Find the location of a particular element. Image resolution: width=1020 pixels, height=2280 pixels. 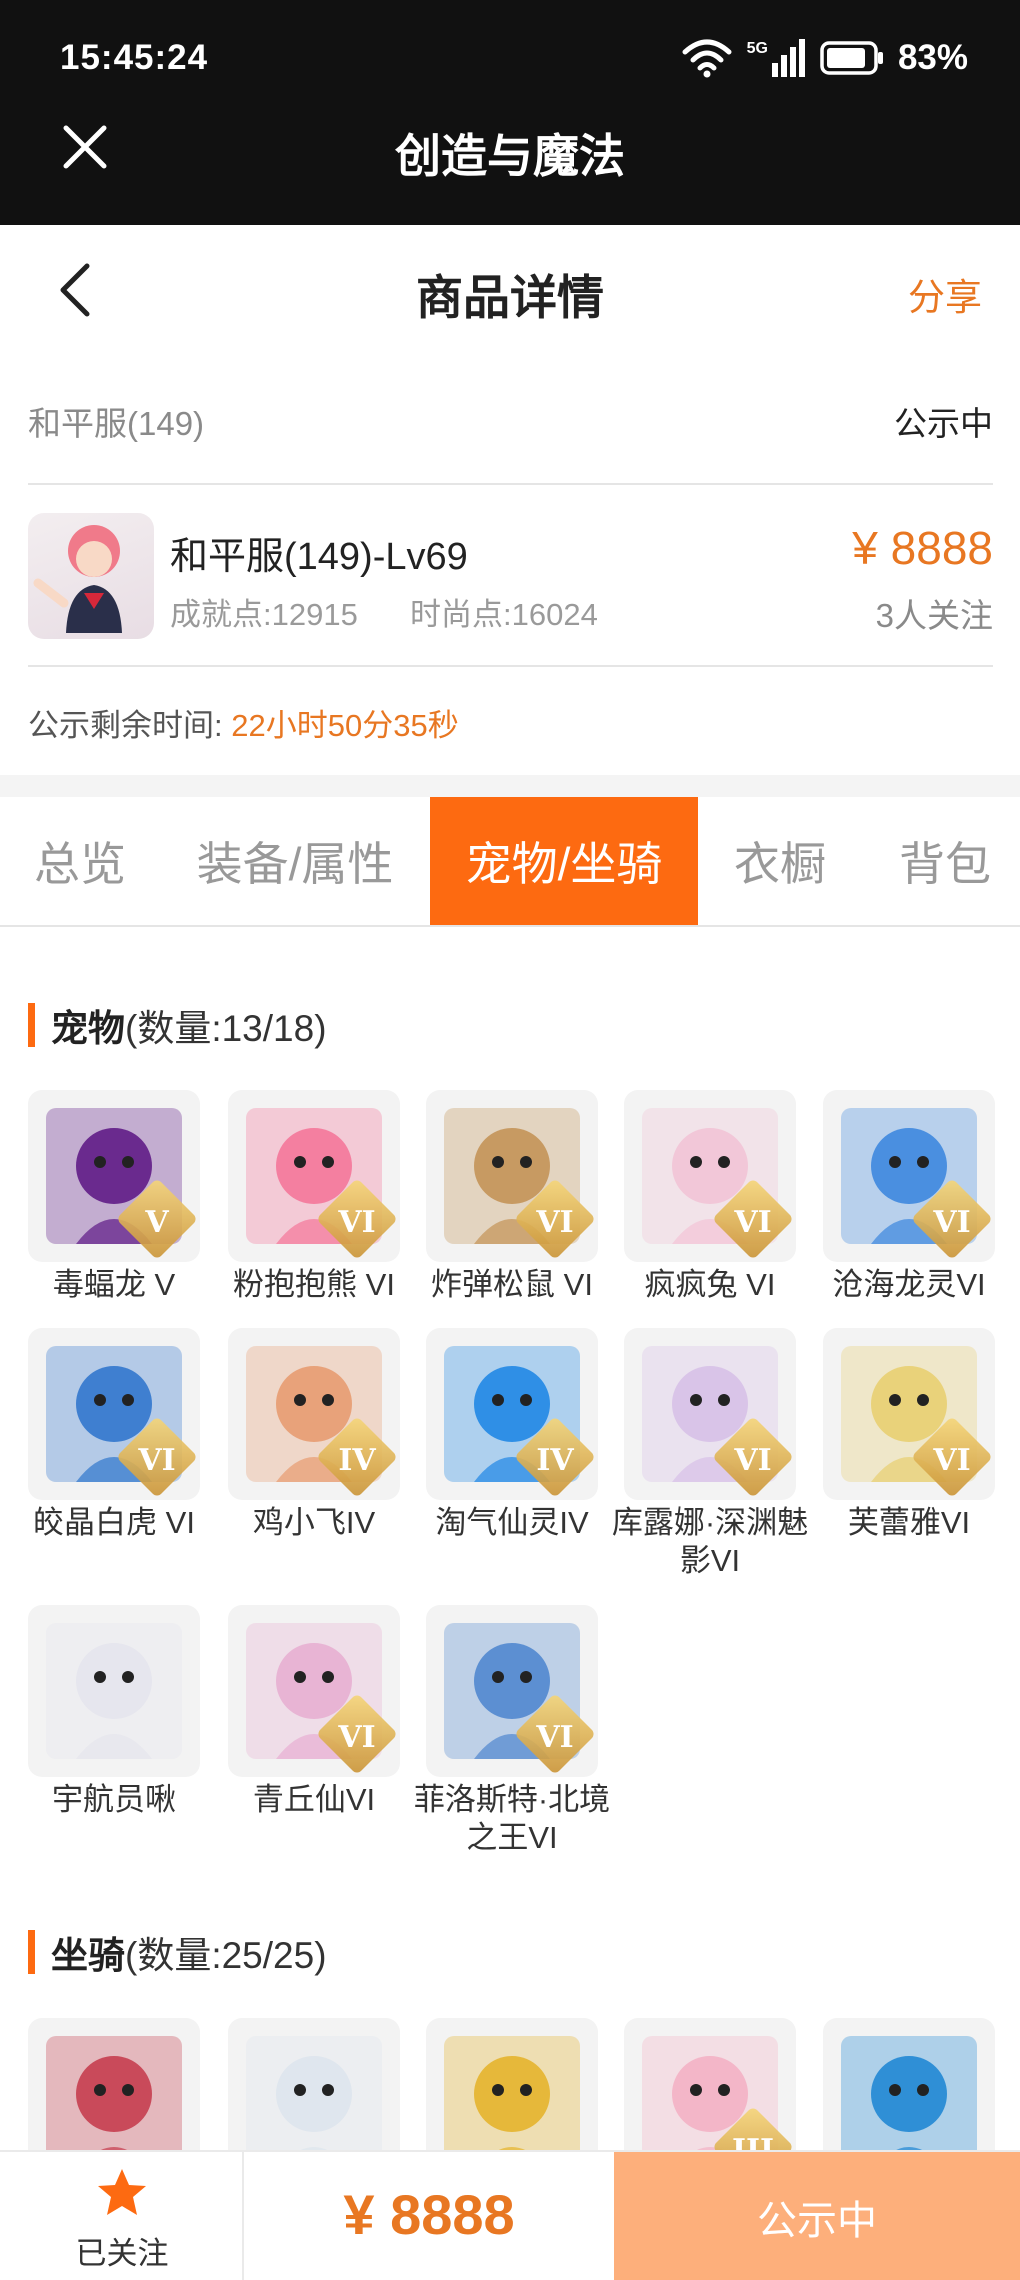

pet-card: VI 沧海龙灵VI is located at coordinates (909, 1197).